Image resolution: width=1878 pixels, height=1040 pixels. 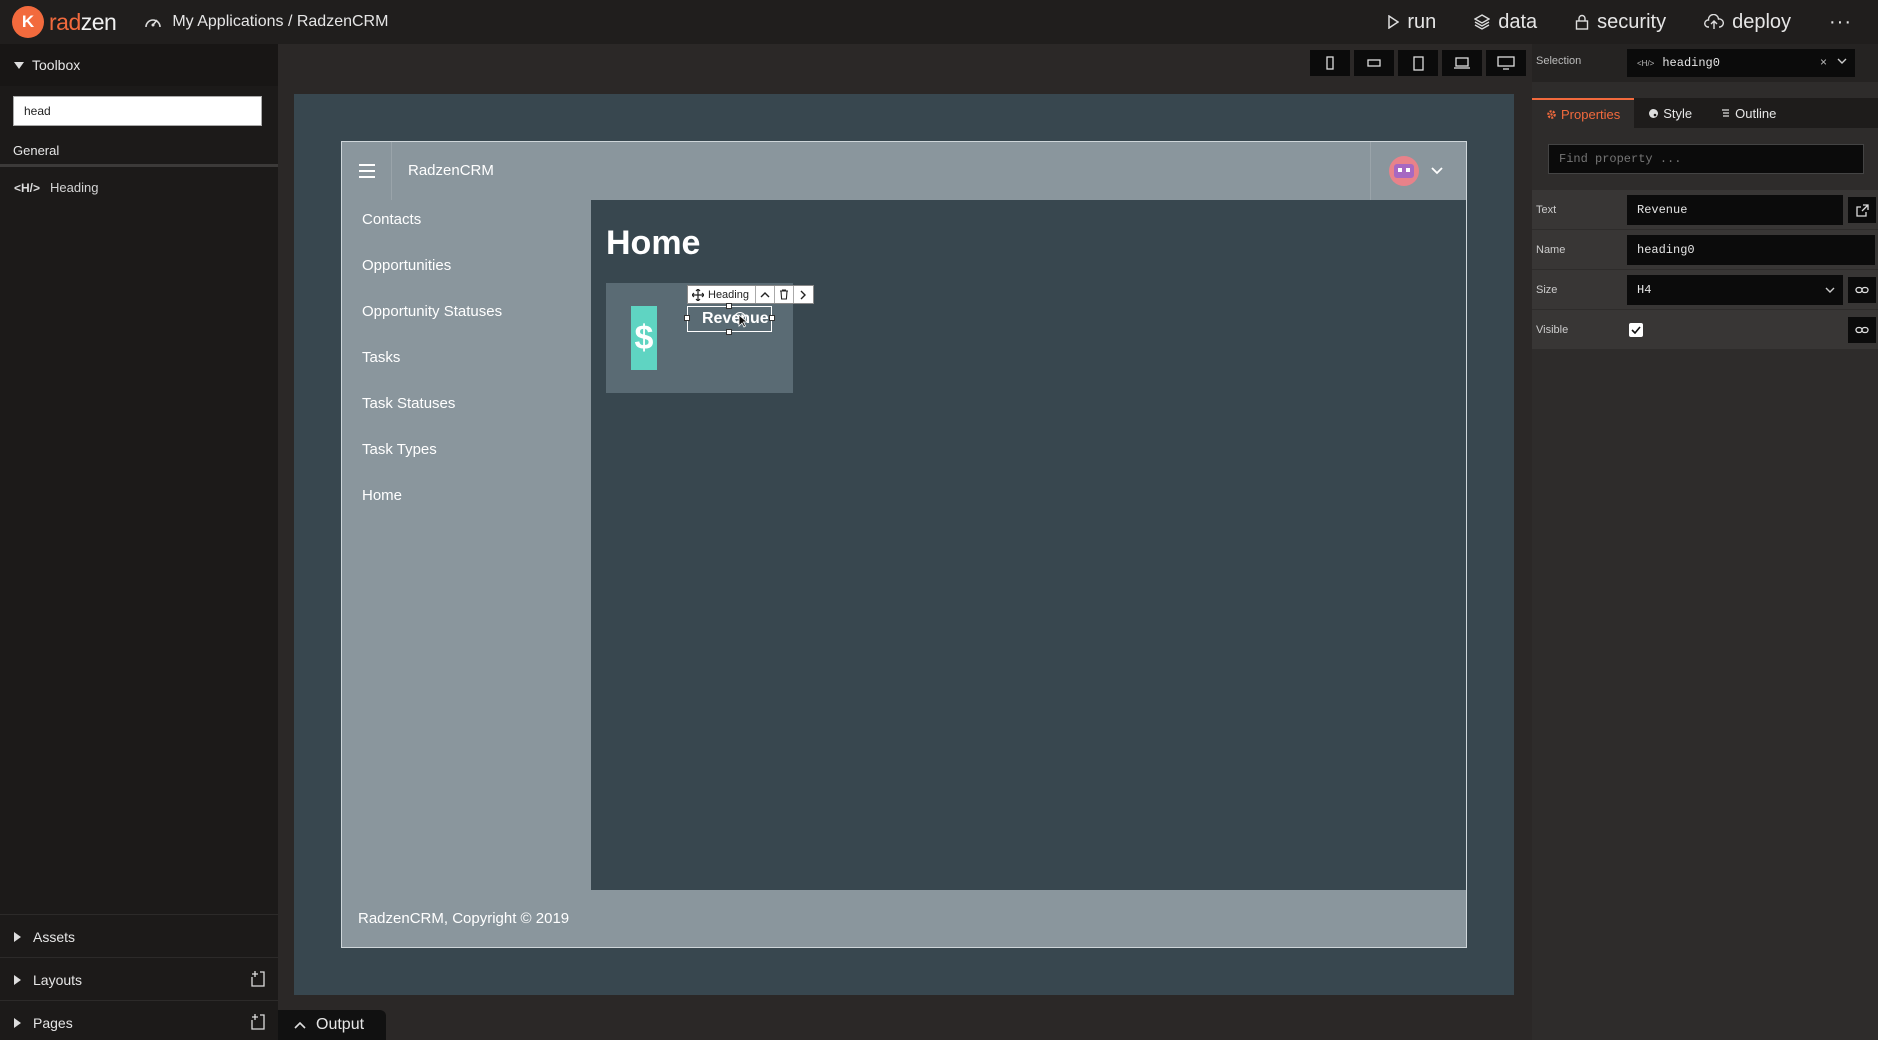 What do you see at coordinates (1582, 22) in the screenshot?
I see `lock-icon` at bounding box center [1582, 22].